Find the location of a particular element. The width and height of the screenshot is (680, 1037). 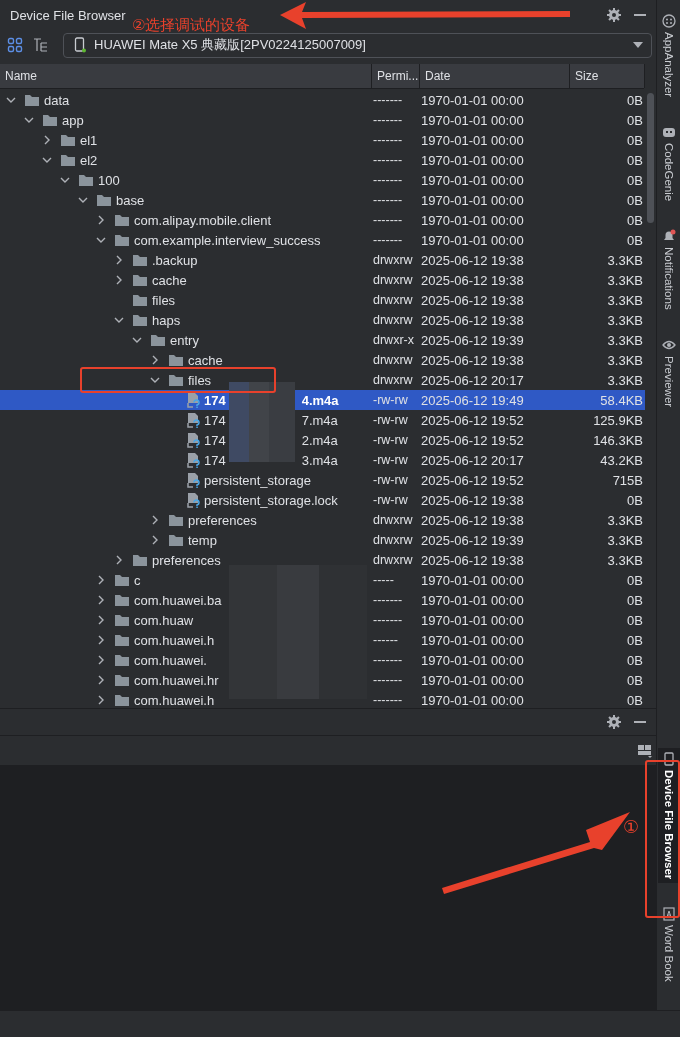

table-row: persistent_storage.lock -rw-rw 2025-06-12 19:38 0B is located at coordinates (322, 500).